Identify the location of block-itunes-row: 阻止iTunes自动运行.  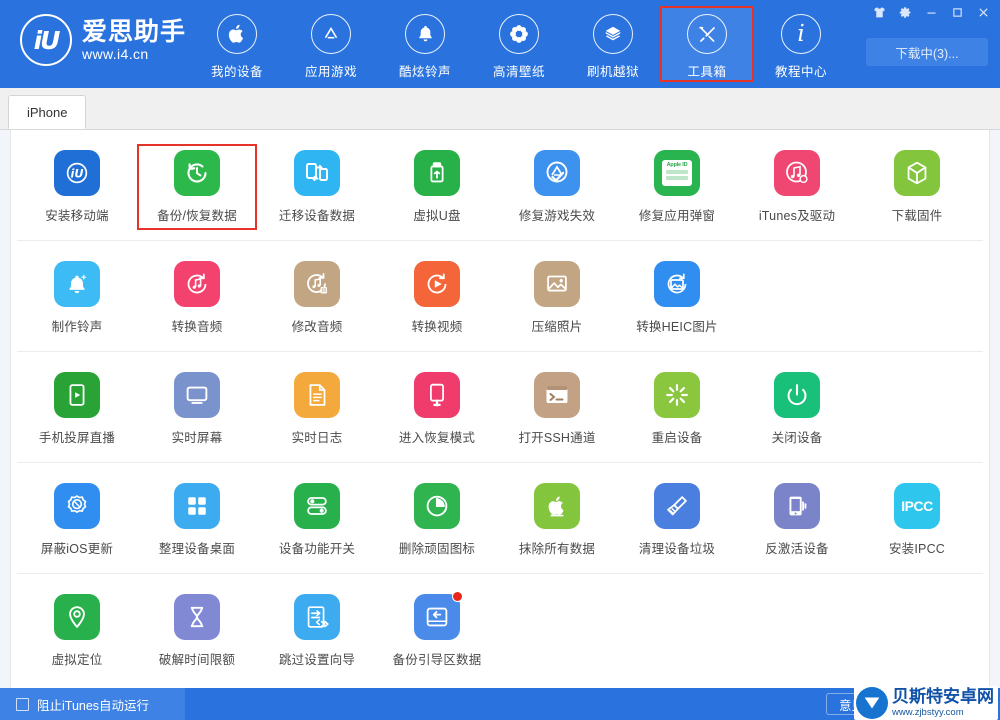
(92, 704).